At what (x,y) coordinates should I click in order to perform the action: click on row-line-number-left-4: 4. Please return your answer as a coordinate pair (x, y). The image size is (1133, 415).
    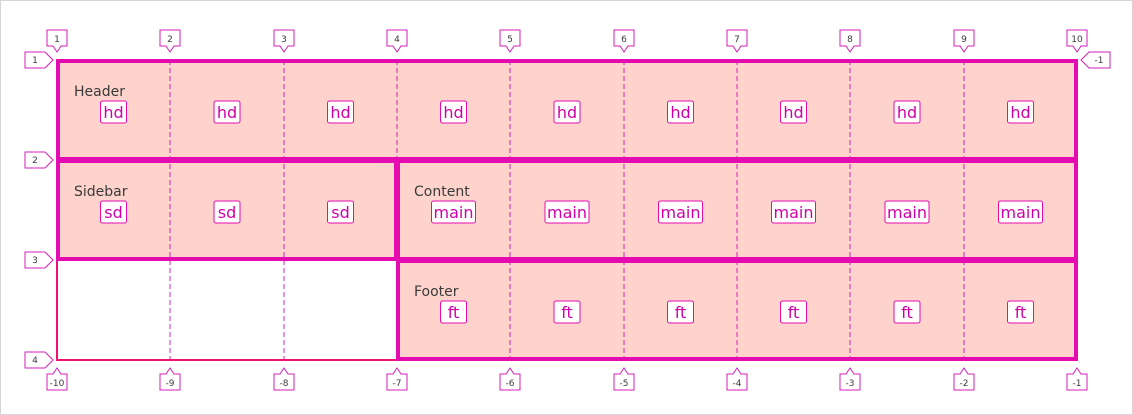
    Looking at the image, I should click on (35, 361).